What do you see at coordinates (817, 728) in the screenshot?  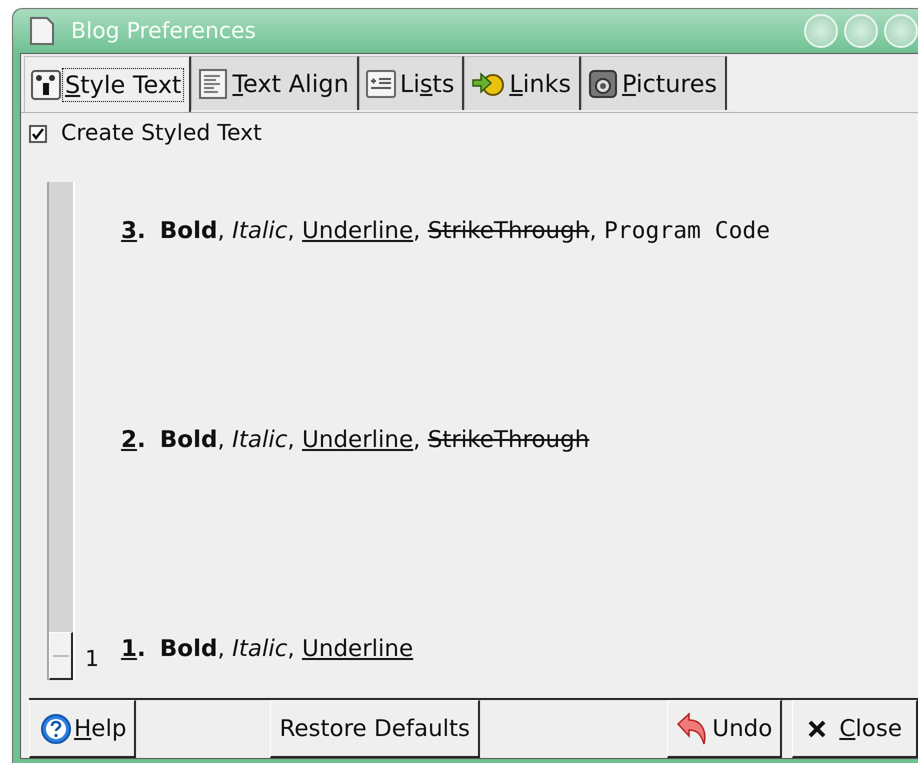 I see `close-icon` at bounding box center [817, 728].